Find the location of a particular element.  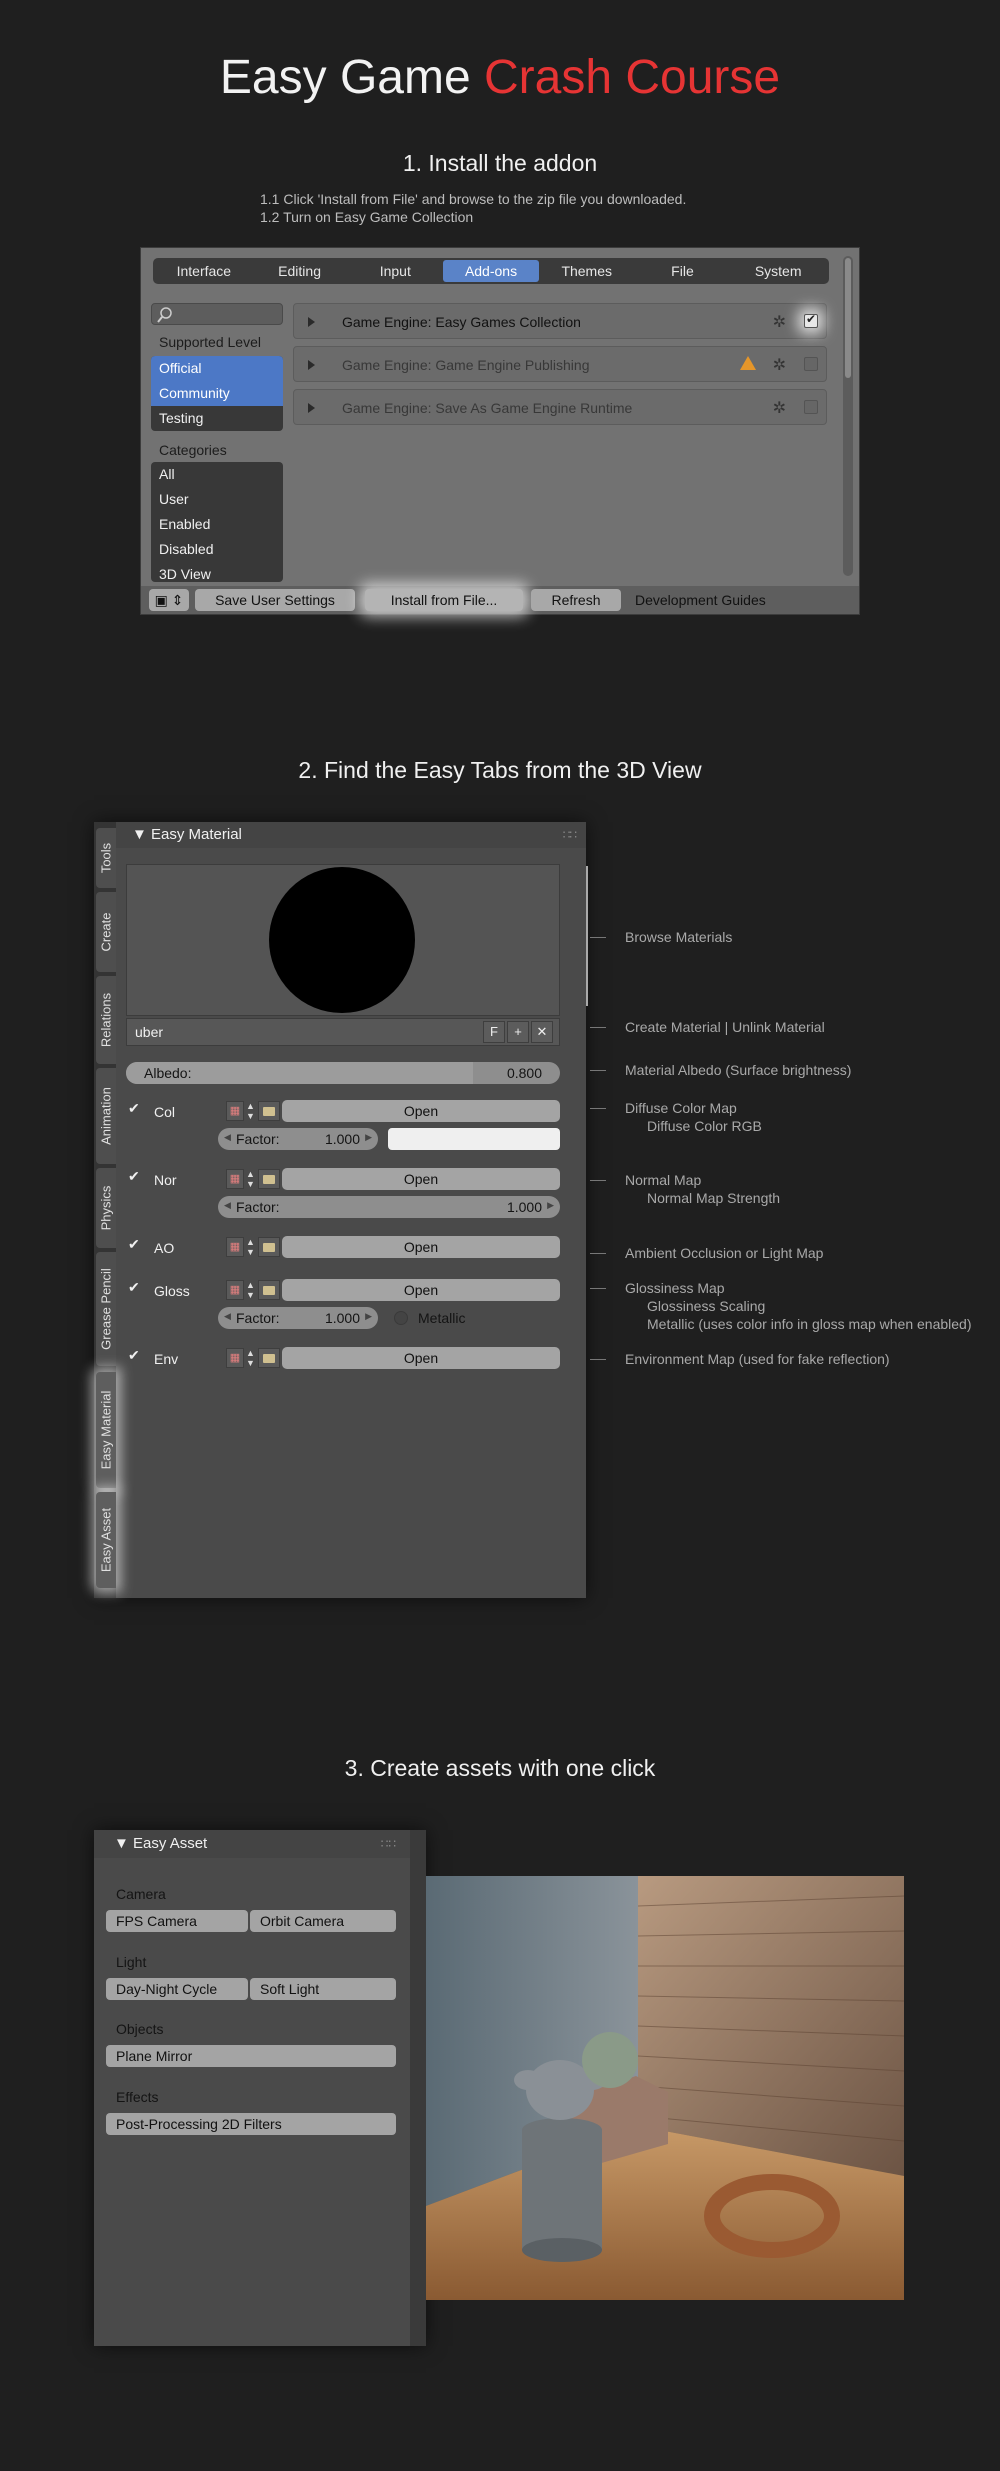

tab-animation: Animation is located at coordinates (106, 1116).